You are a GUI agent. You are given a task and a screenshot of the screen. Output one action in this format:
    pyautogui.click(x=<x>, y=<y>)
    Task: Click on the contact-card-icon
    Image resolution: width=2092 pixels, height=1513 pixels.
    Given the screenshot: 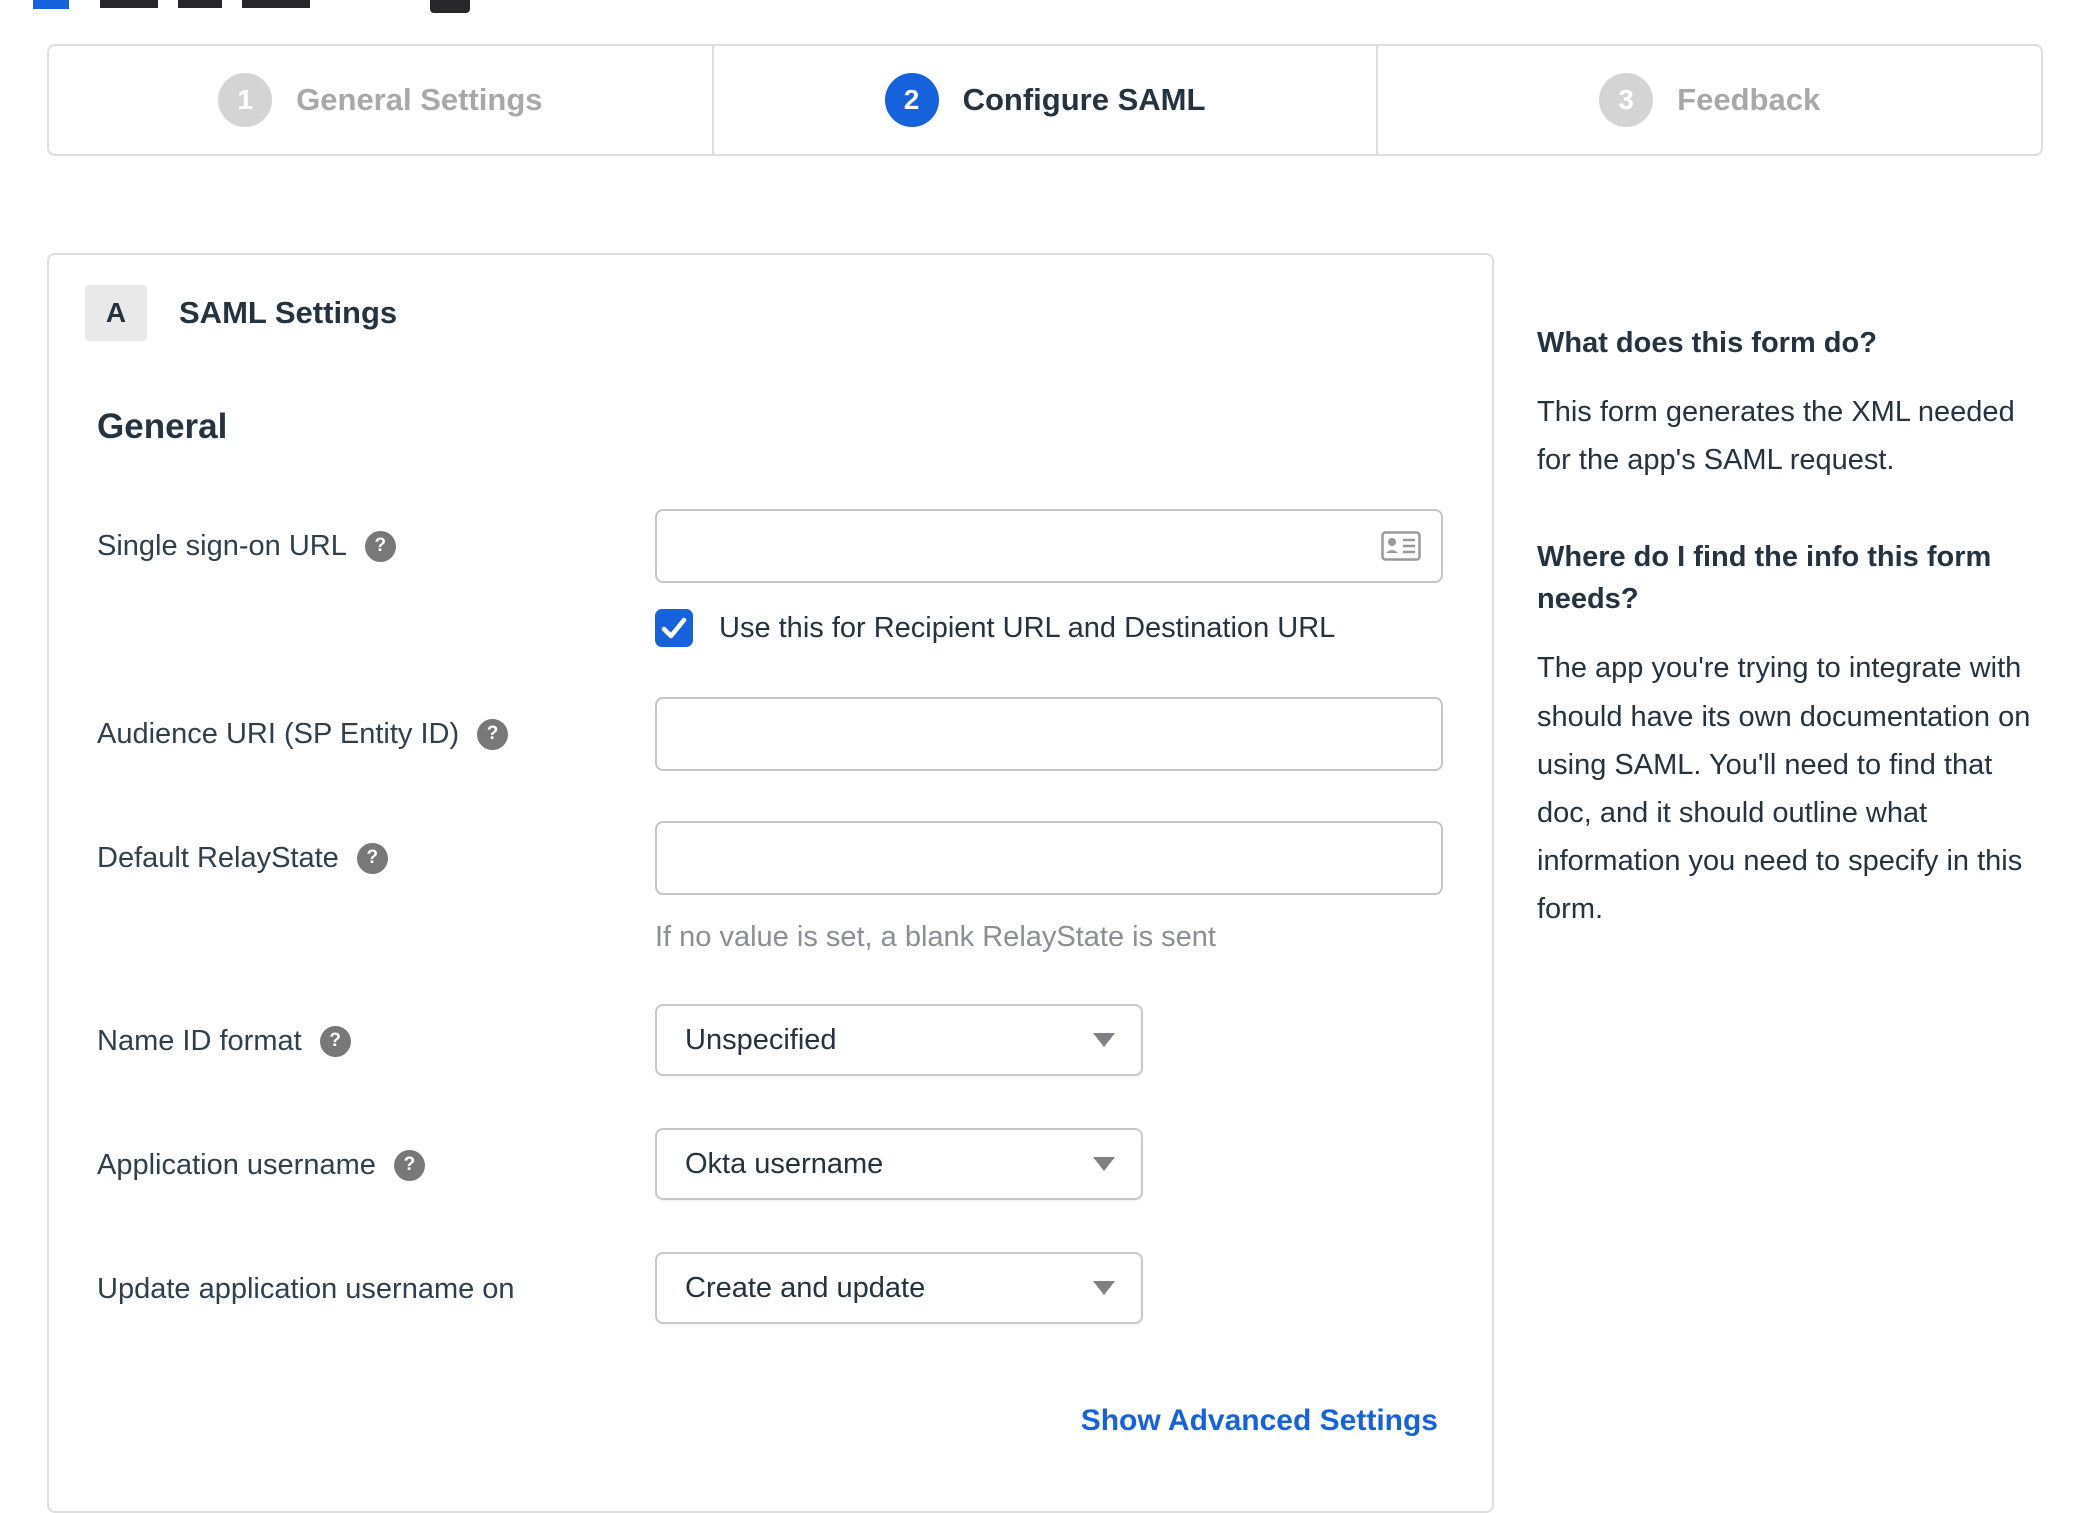 What is the action you would take?
    pyautogui.click(x=1401, y=548)
    